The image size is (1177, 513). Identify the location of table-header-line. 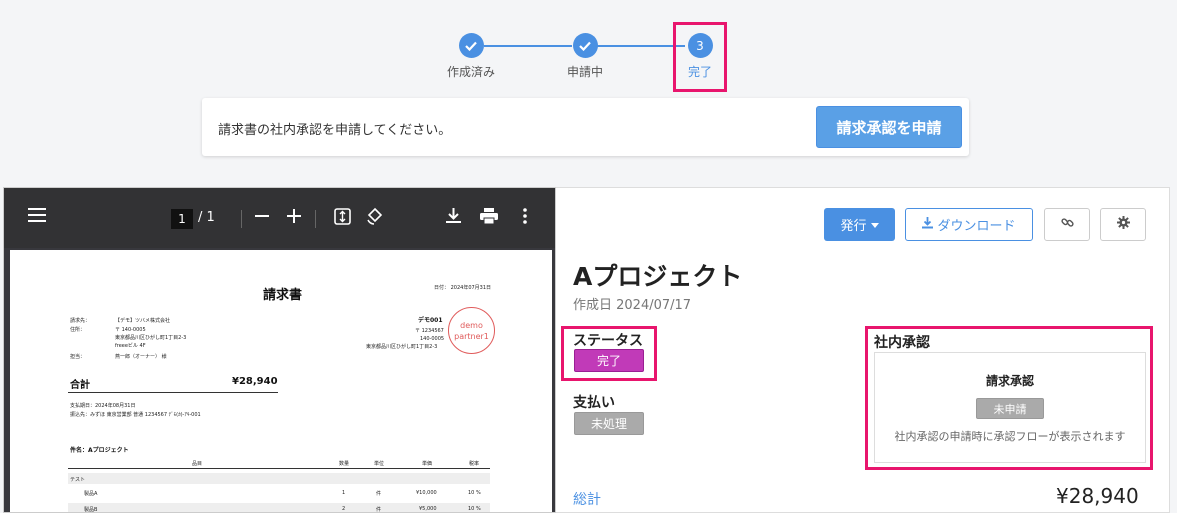
(279, 468).